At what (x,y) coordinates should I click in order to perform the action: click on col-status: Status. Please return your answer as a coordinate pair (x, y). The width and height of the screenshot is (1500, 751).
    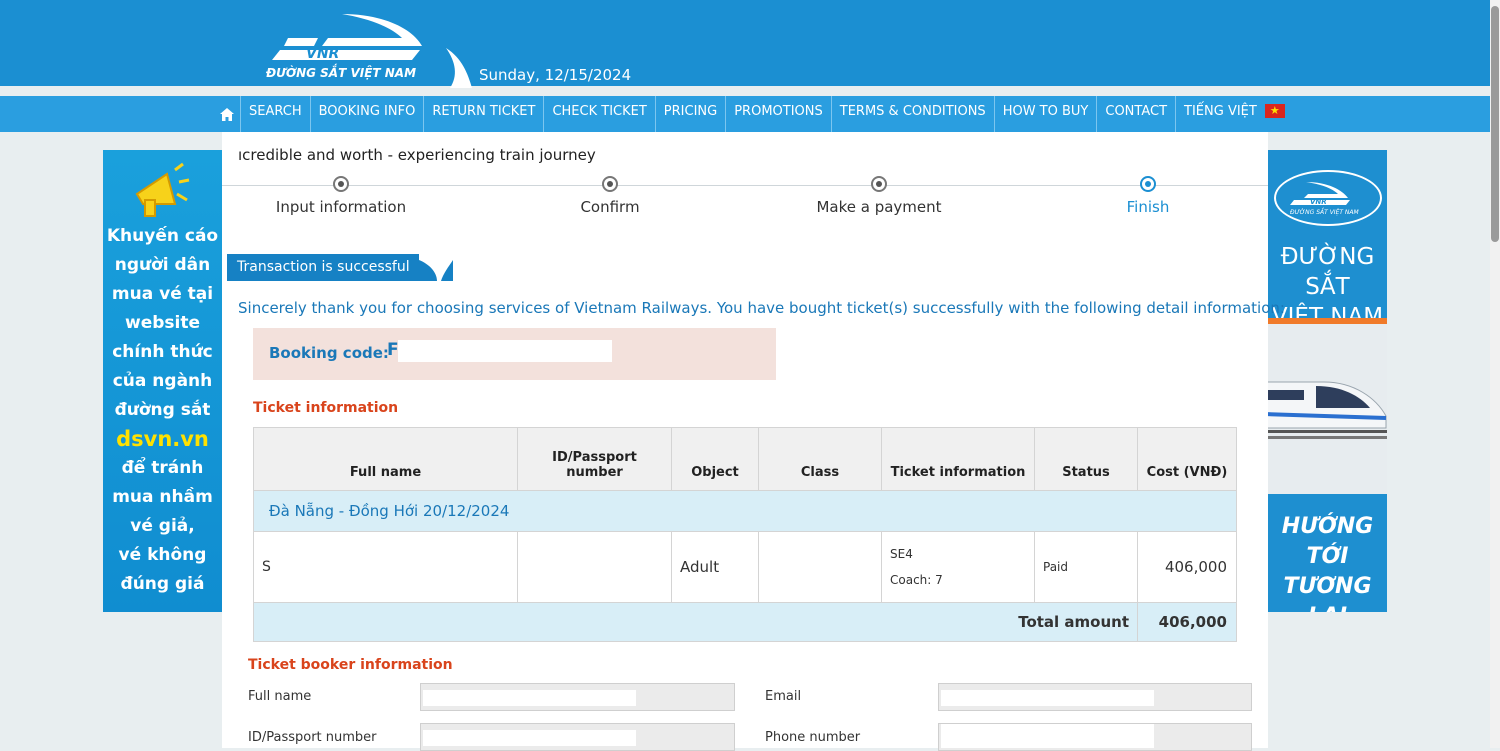
    Looking at the image, I should click on (1086, 459).